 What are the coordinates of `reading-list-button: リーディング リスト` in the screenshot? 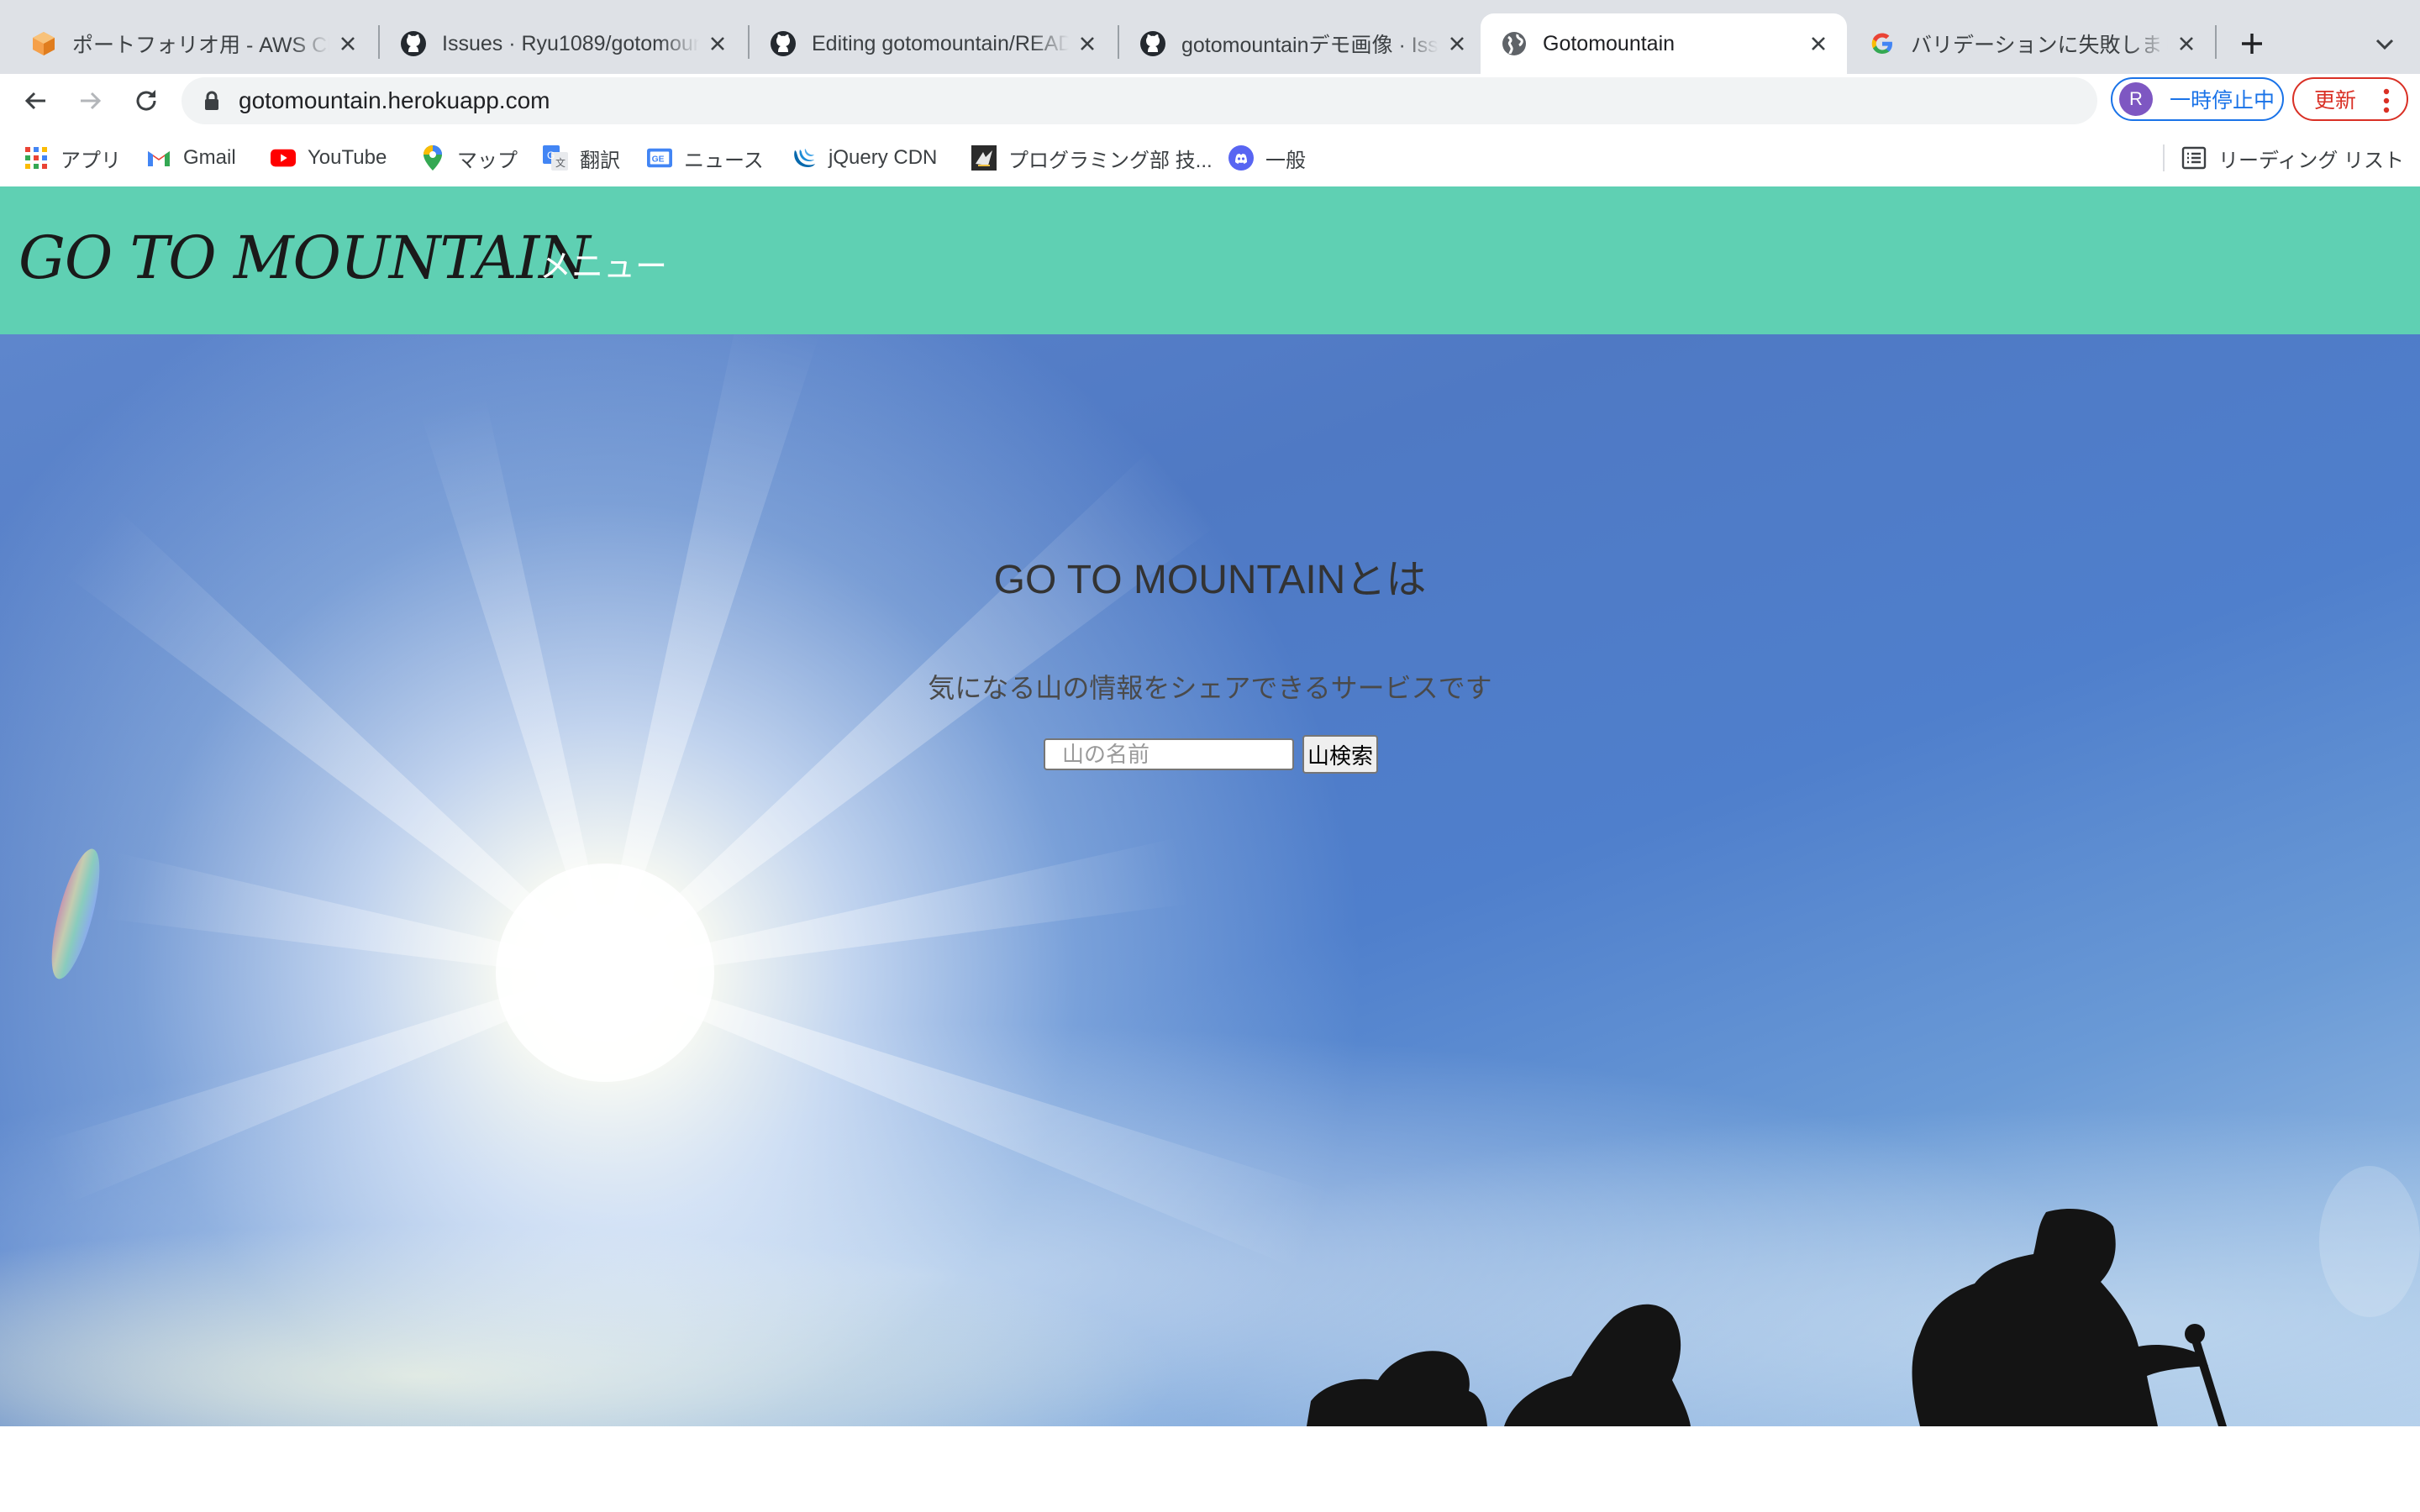 It's located at (2292, 158).